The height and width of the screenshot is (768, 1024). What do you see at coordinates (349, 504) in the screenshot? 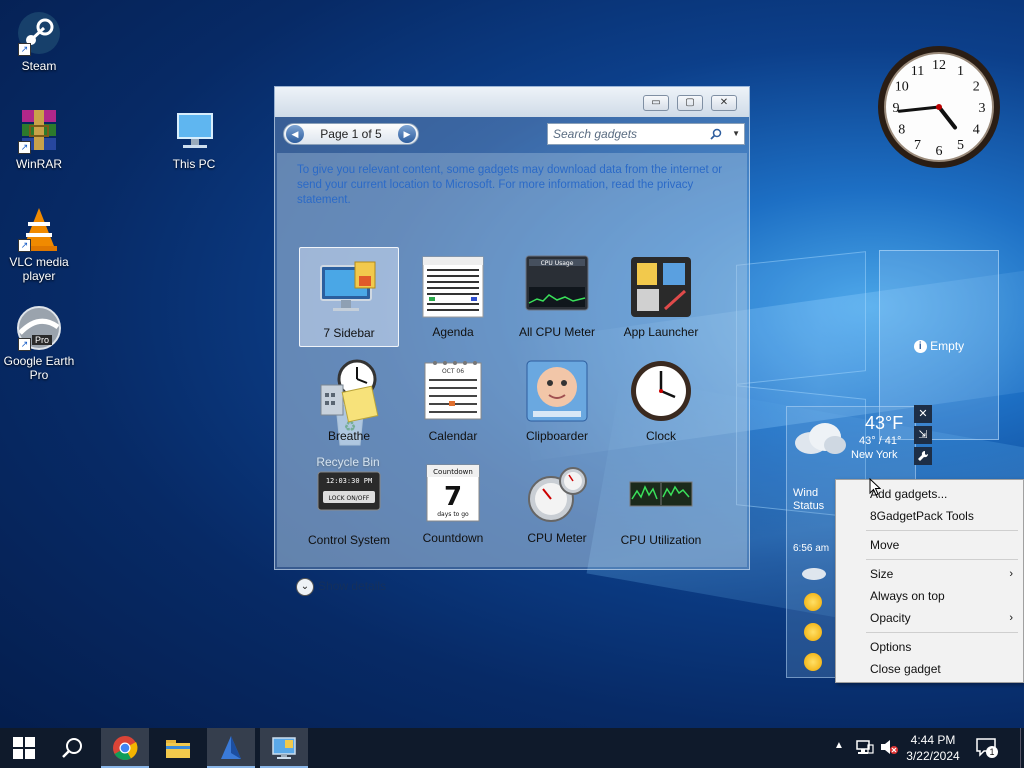
I see `gadget-control-system: 12:03:30 PM LOCK ON/OFF Control System` at bounding box center [349, 504].